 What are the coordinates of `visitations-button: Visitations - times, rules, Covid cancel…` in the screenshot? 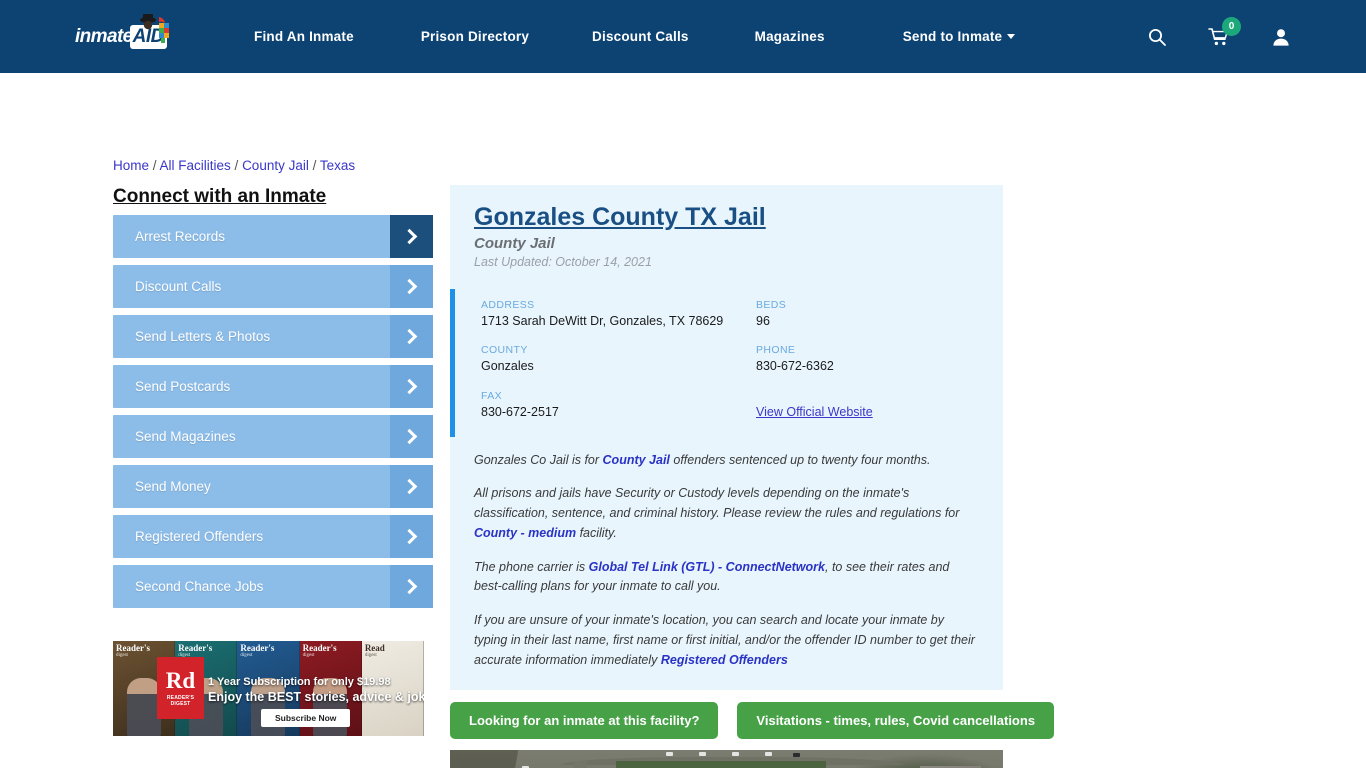 It's located at (896, 720).